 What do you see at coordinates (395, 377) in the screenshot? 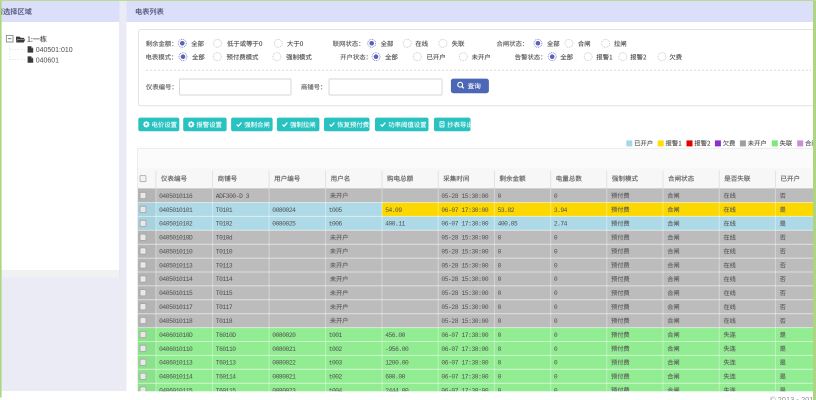
I see `svg-text: 600.00` at bounding box center [395, 377].